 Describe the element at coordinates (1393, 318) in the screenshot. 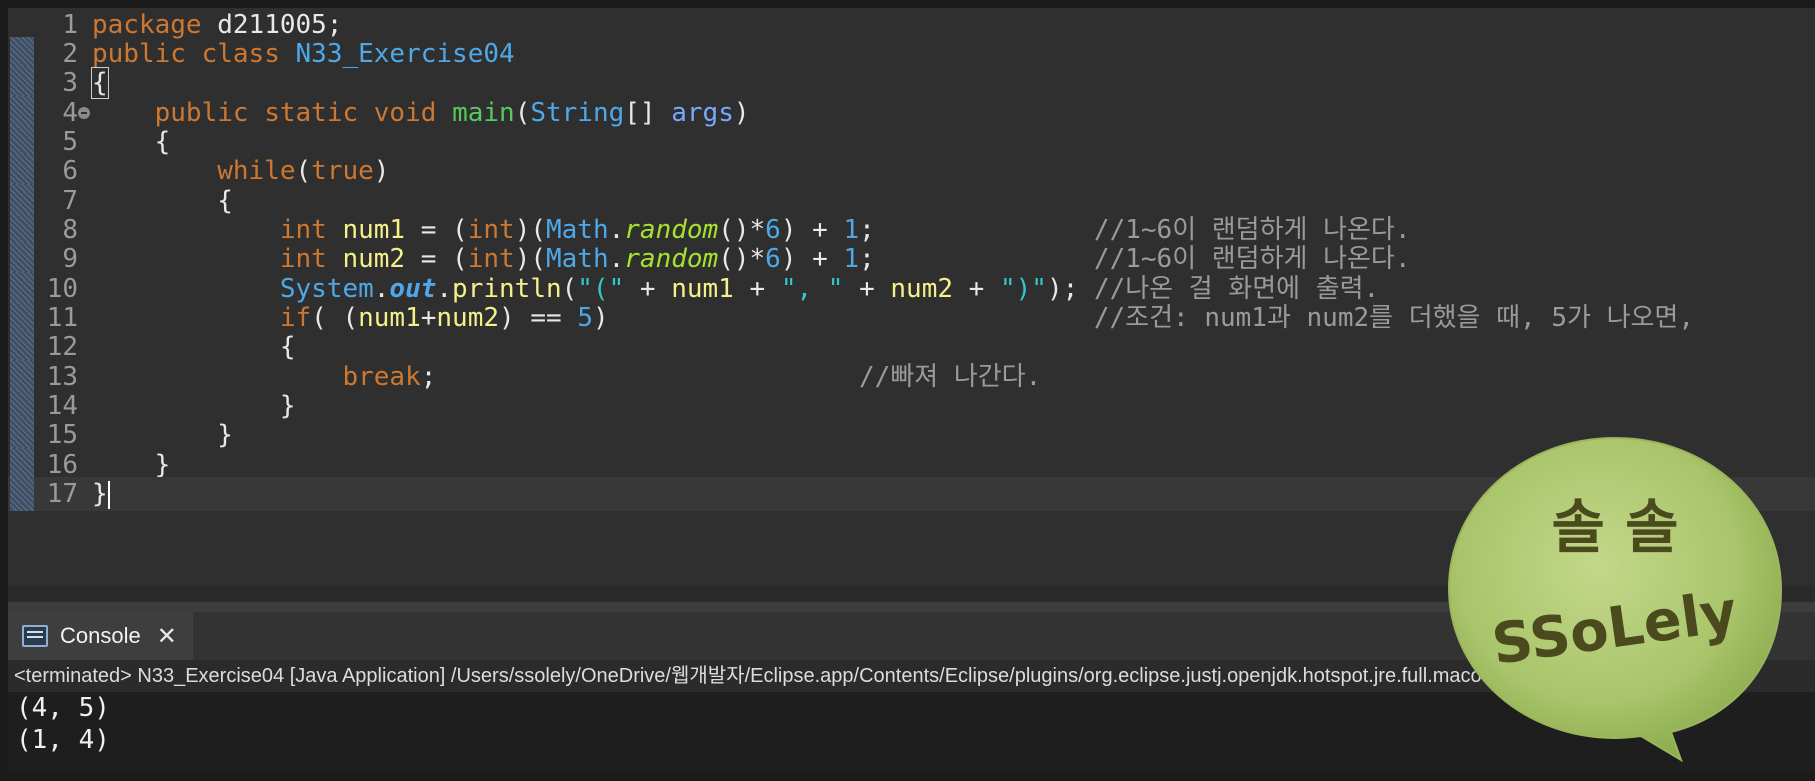

I see `code-comment: //조건: num1과 num2를 더했을 때, 5가 나오면,` at that location.